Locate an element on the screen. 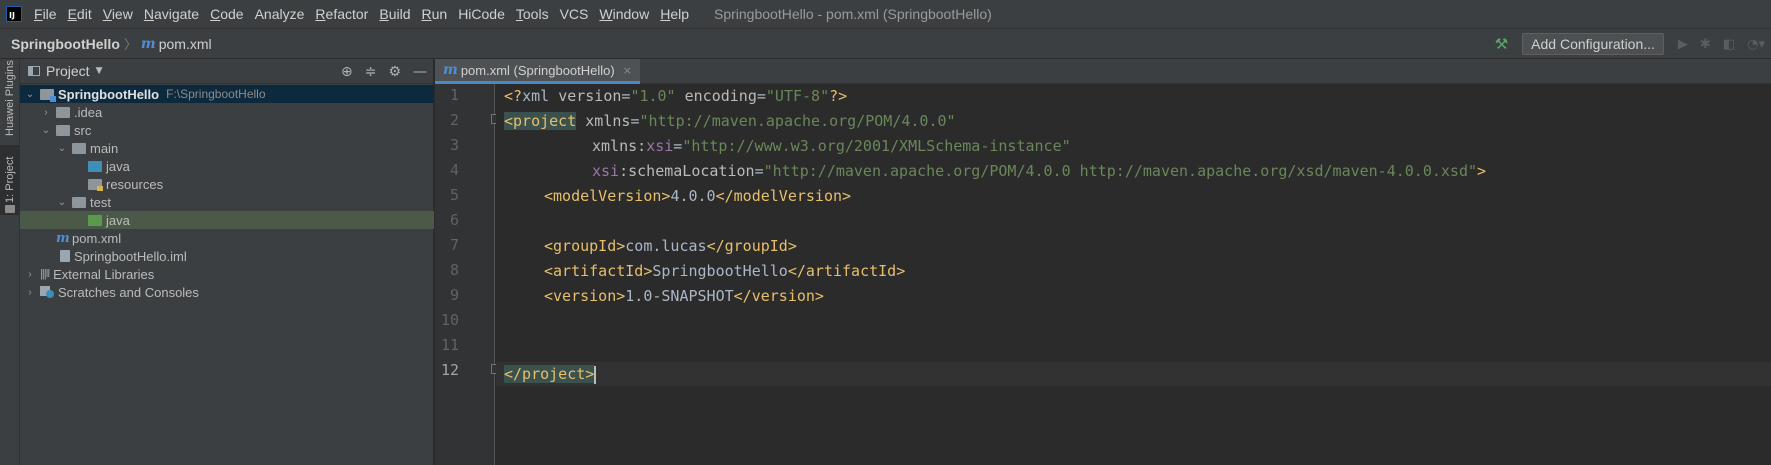 This screenshot has width=1771, height=465. tree-item-pom-xml: m pom.xml is located at coordinates (227, 238).